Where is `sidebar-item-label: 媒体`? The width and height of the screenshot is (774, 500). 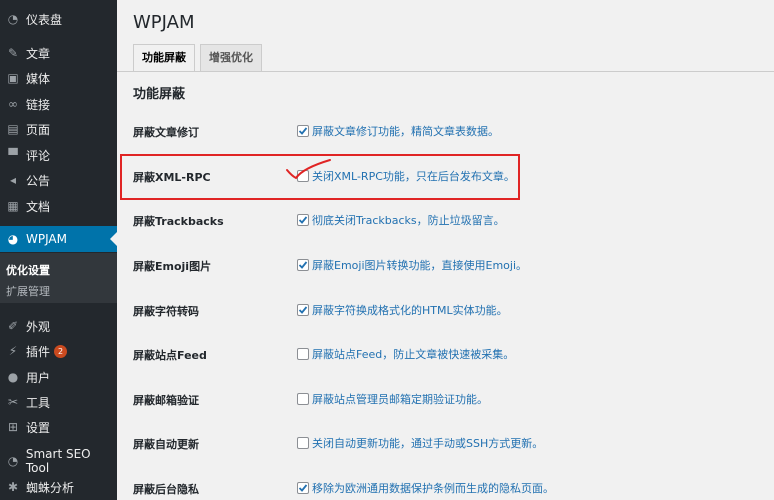
sidebar-item-label: 媒体 is located at coordinates (38, 78).